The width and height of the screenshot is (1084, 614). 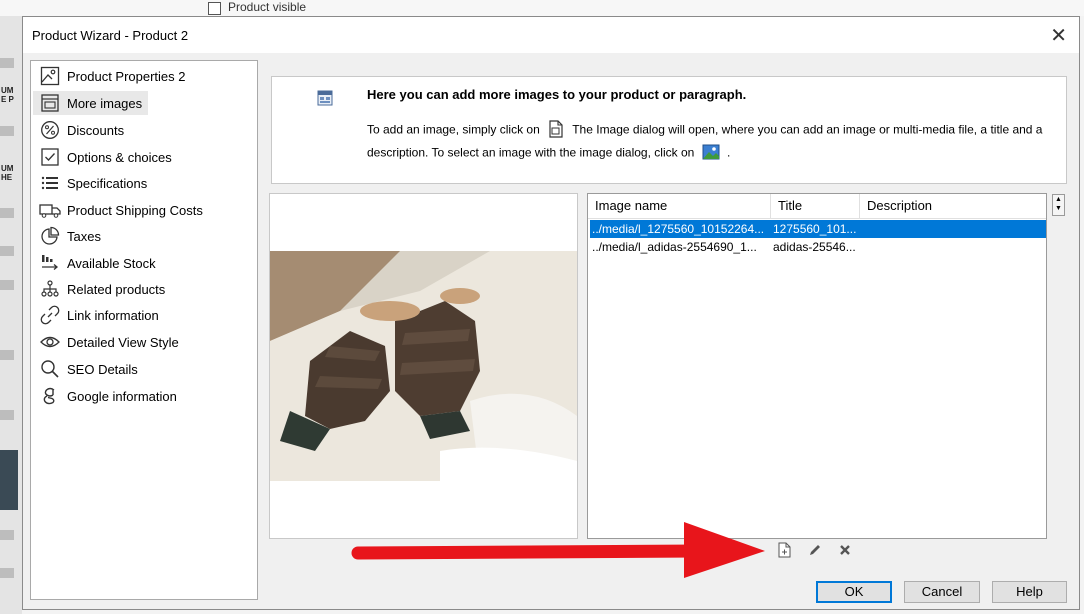 I want to click on nav-item-more-images: More images, so click(x=91, y=103).